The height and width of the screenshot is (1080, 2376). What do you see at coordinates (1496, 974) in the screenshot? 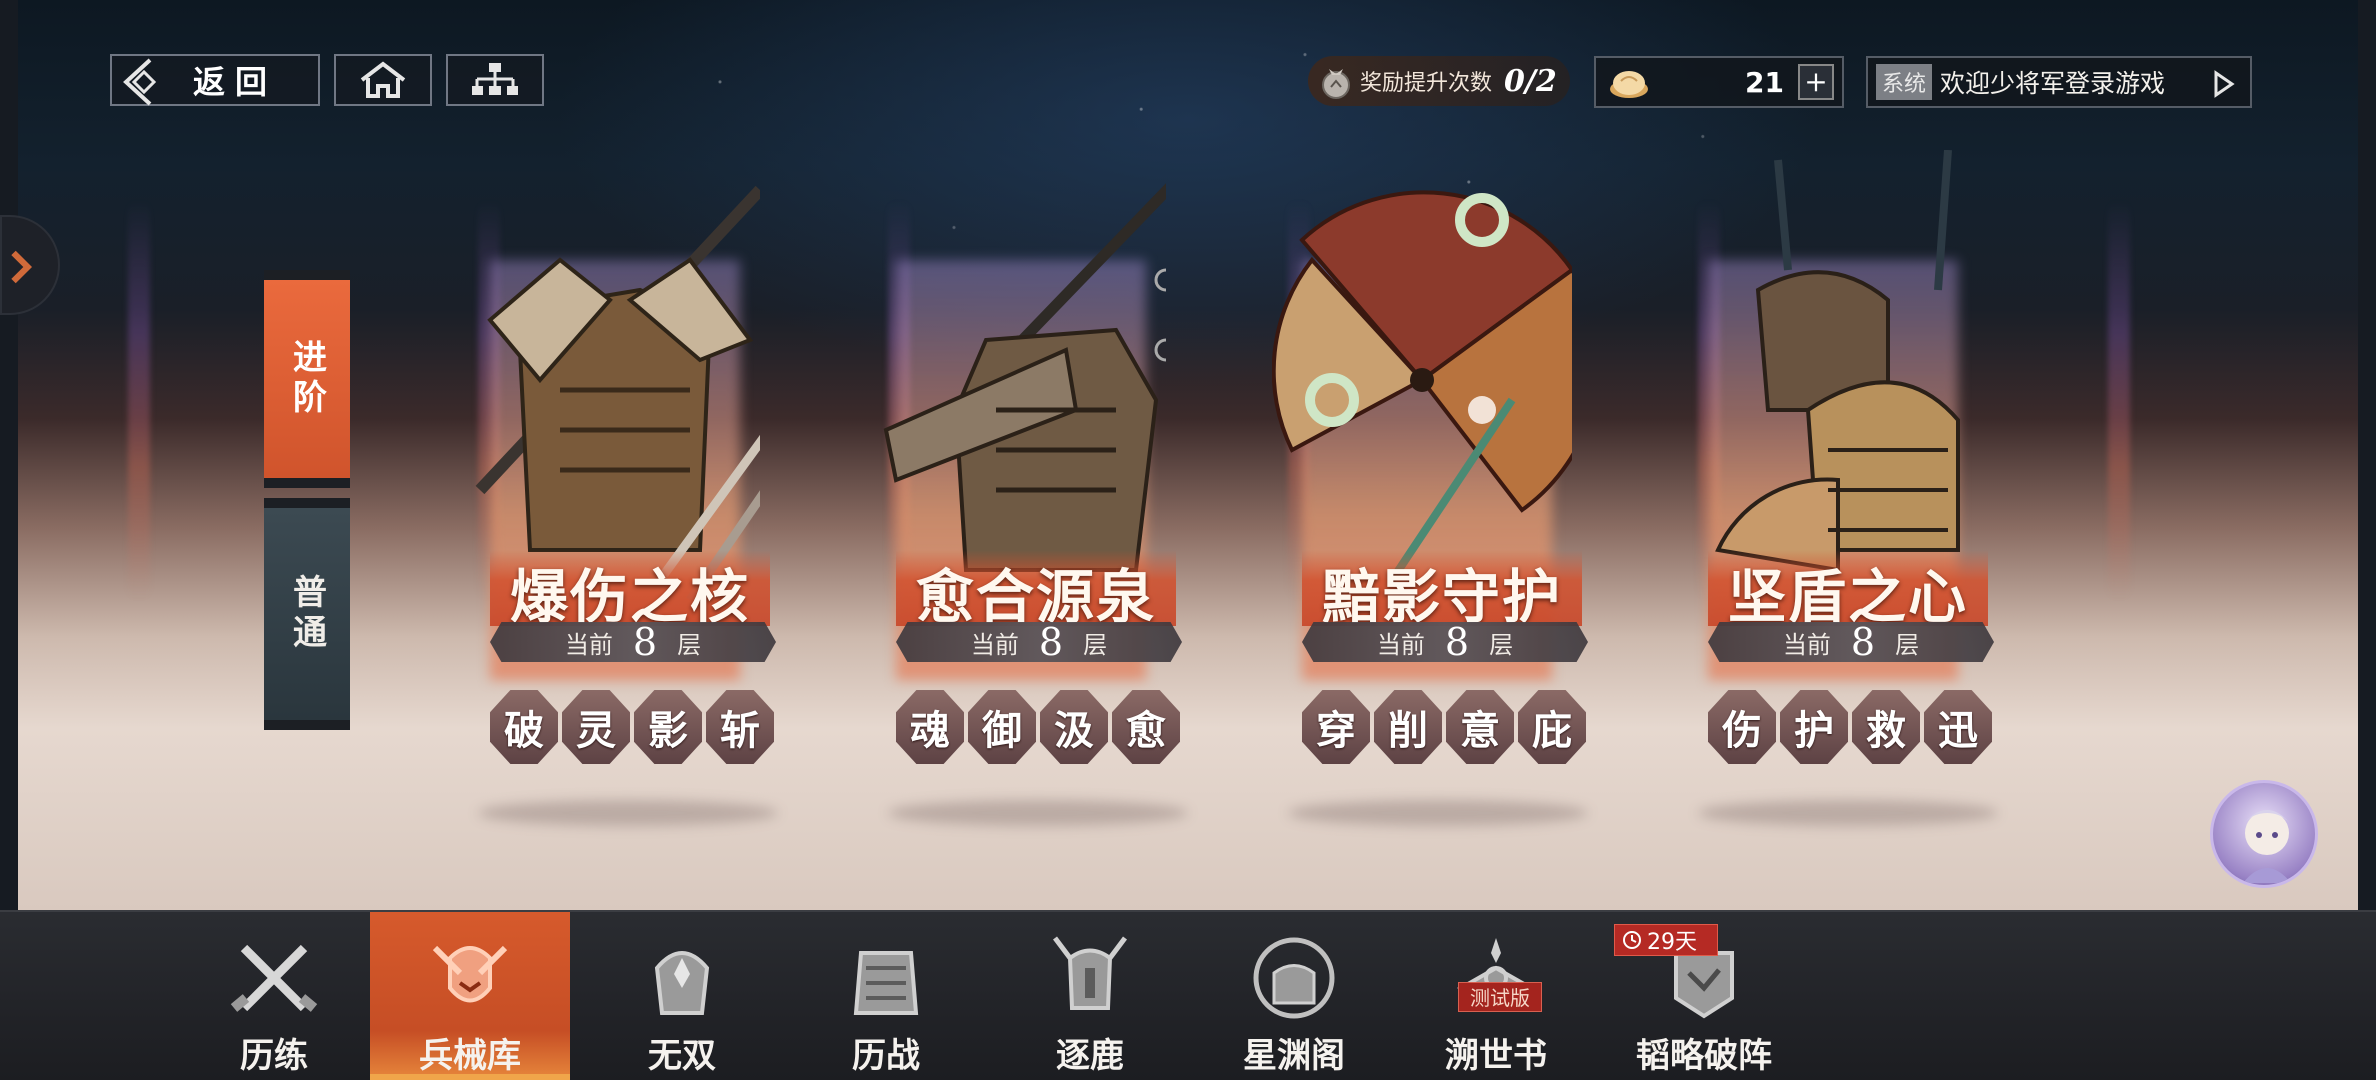
I see `book-icon` at bounding box center [1496, 974].